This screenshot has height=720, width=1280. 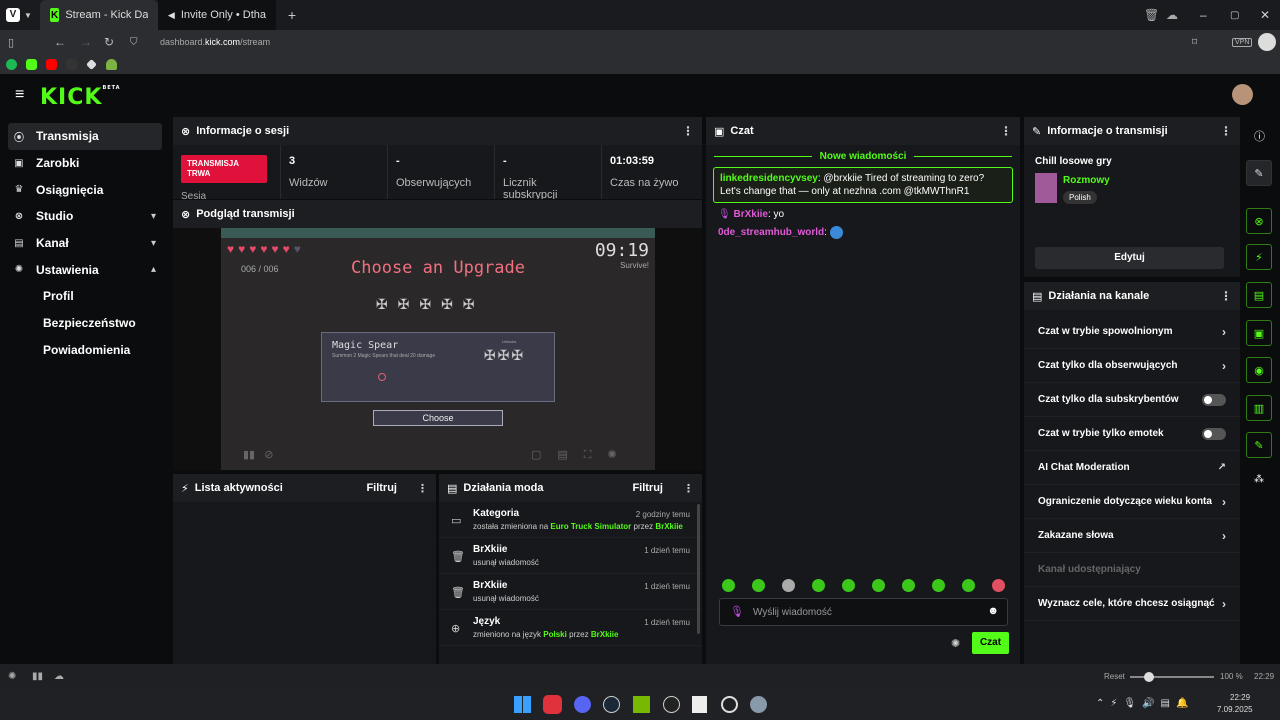 I want to click on emote-only-toggle, so click(x=1214, y=433).